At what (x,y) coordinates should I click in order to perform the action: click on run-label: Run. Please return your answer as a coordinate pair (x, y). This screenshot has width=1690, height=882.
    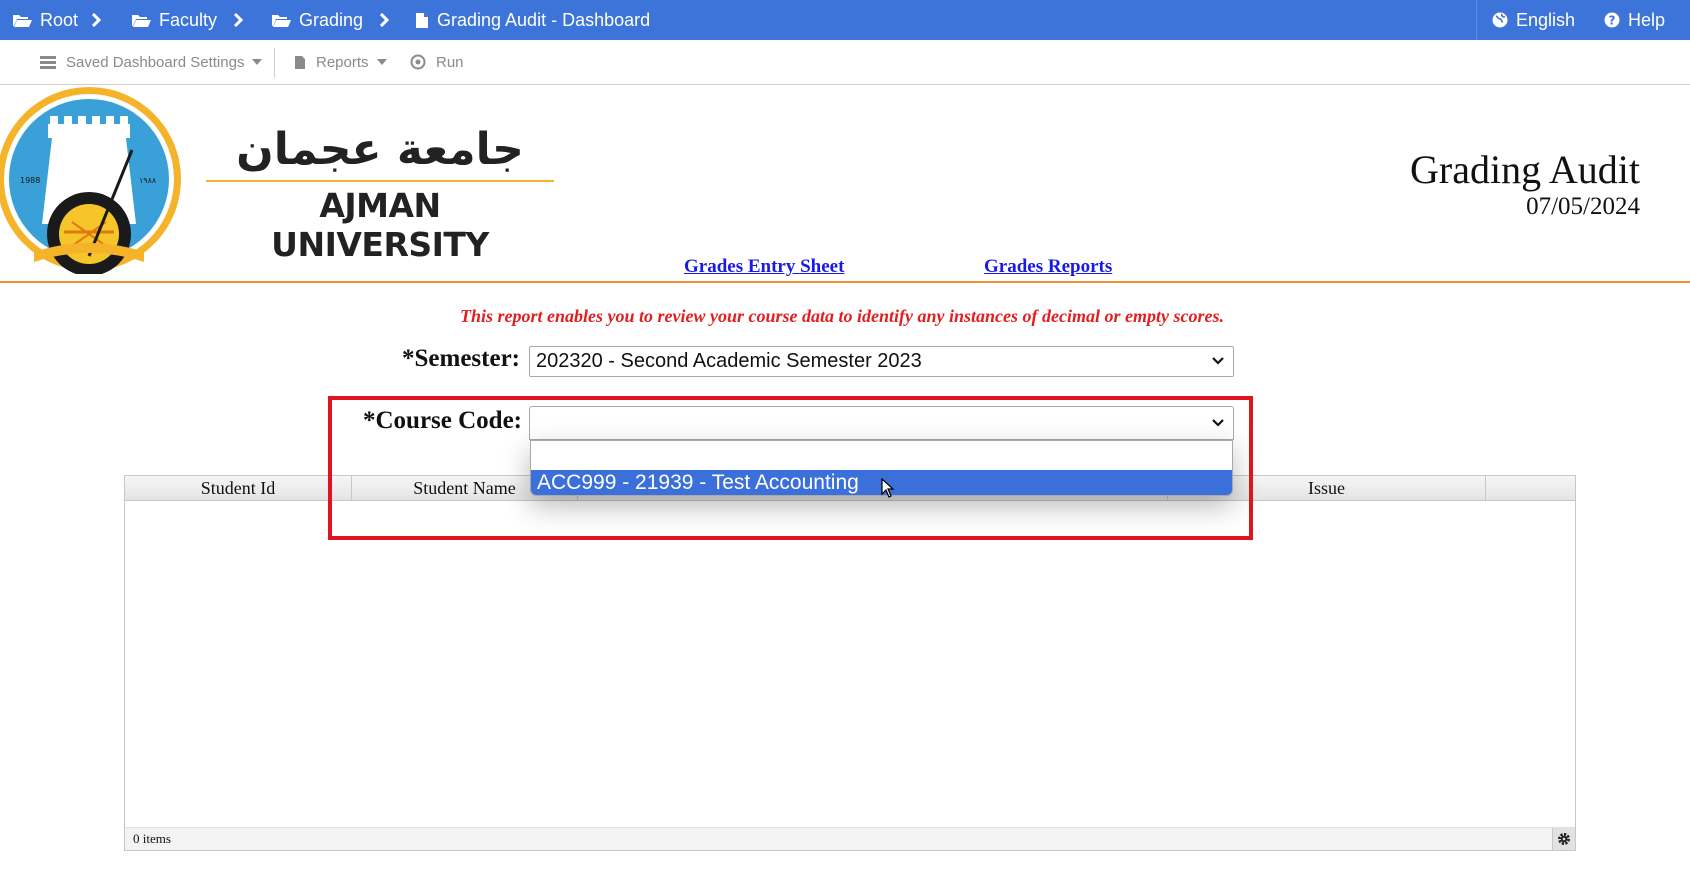
    Looking at the image, I should click on (450, 62).